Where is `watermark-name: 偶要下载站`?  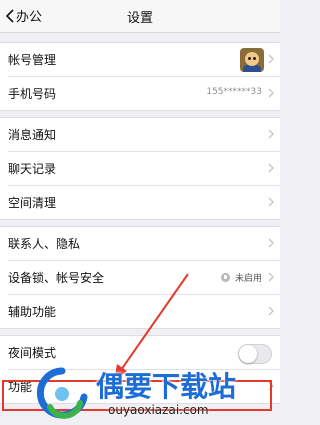
watermark-name: 偶要下载站 is located at coordinates (166, 386).